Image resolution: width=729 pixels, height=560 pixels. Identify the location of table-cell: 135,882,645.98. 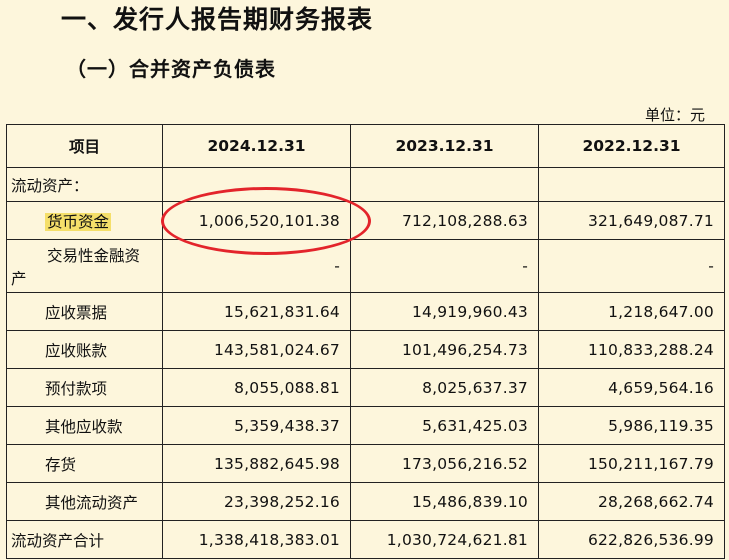
(256, 463).